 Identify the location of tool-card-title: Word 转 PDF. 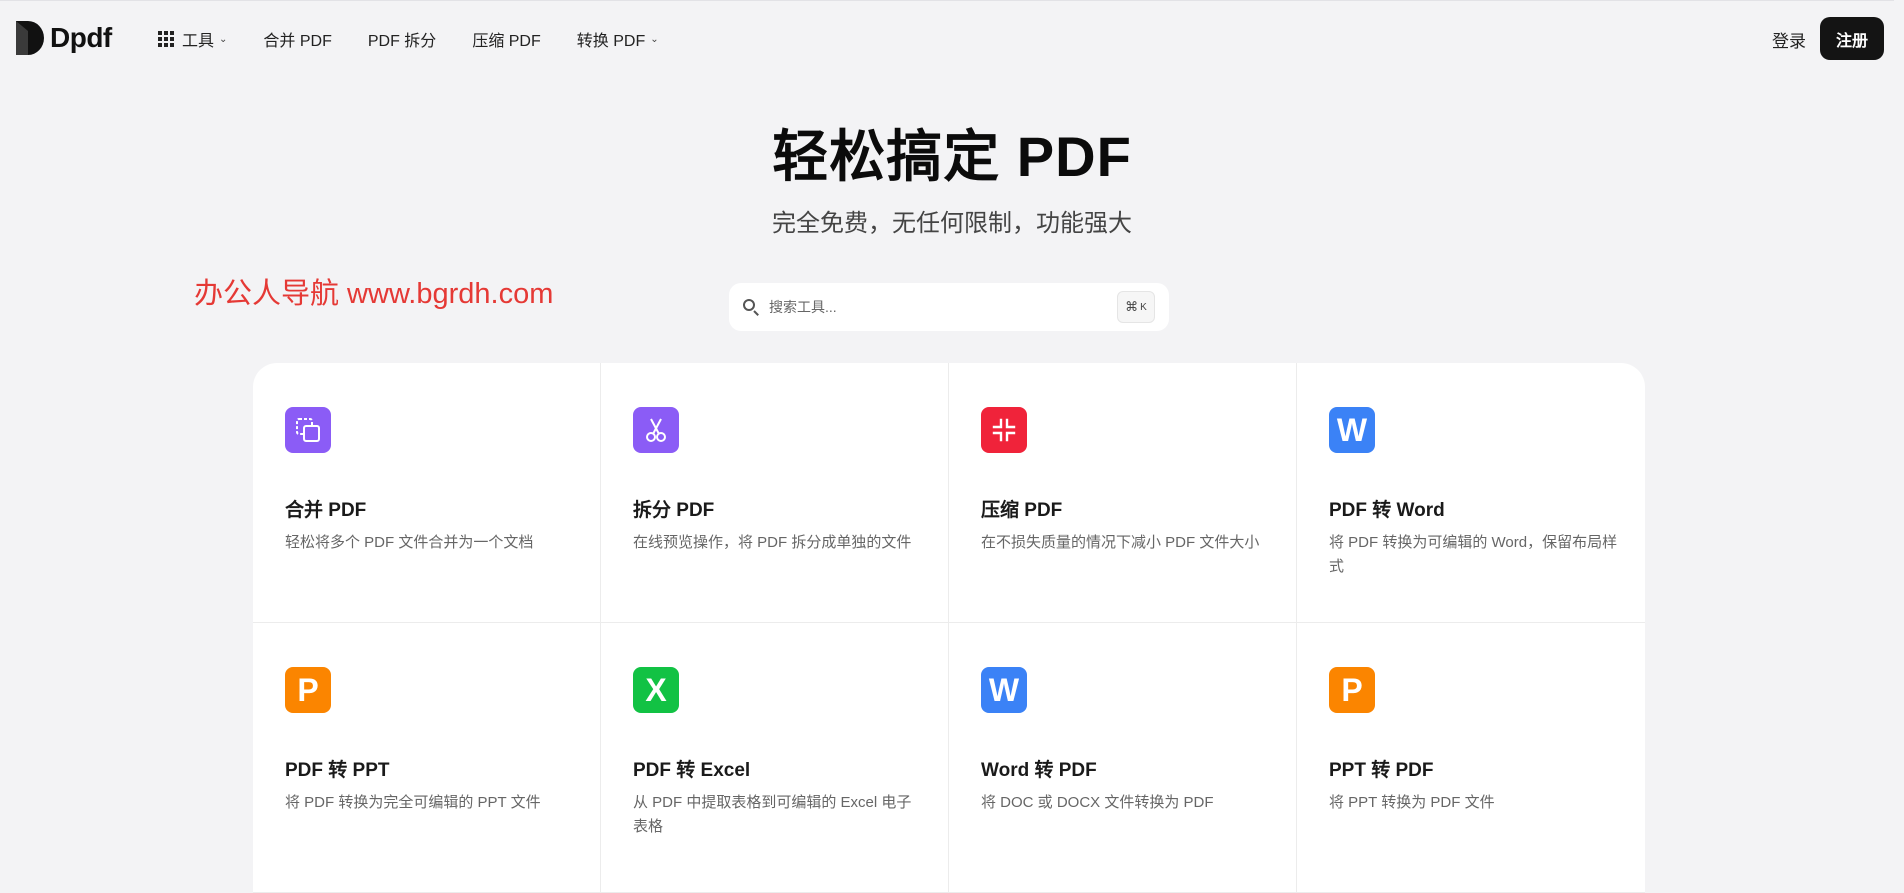
(1039, 770).